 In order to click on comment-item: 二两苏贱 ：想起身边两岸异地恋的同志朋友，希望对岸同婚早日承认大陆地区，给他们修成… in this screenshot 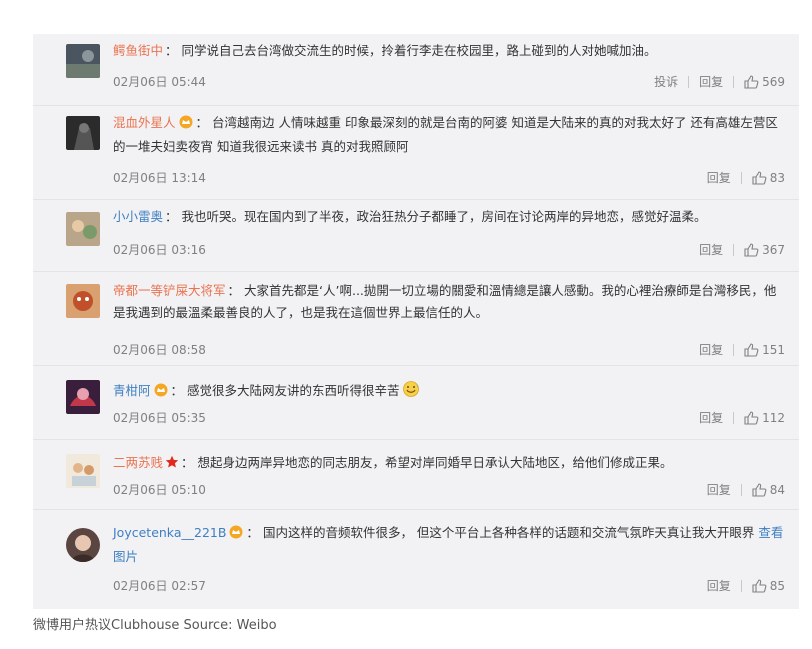, I will do `click(416, 475)`.